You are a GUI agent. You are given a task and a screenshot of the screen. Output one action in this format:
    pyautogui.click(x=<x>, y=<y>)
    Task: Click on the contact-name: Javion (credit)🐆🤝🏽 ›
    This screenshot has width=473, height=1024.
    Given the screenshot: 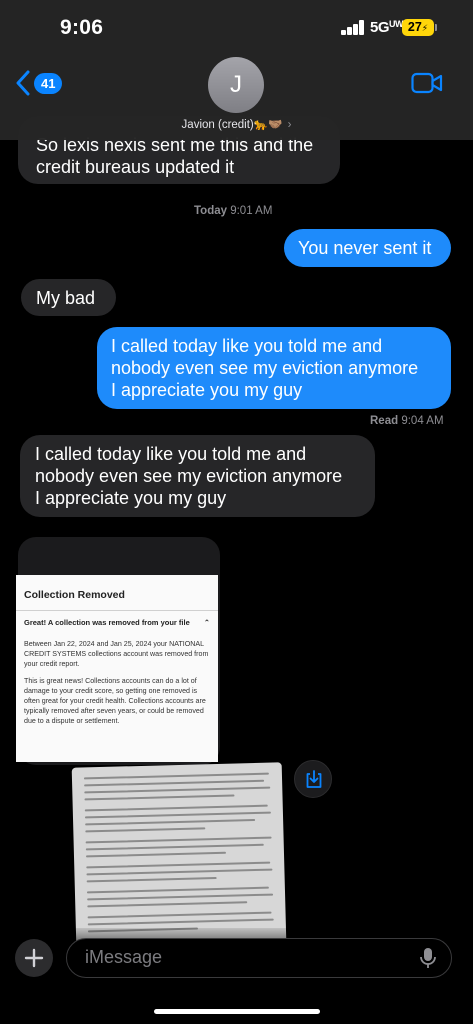 What is the action you would take?
    pyautogui.click(x=236, y=124)
    